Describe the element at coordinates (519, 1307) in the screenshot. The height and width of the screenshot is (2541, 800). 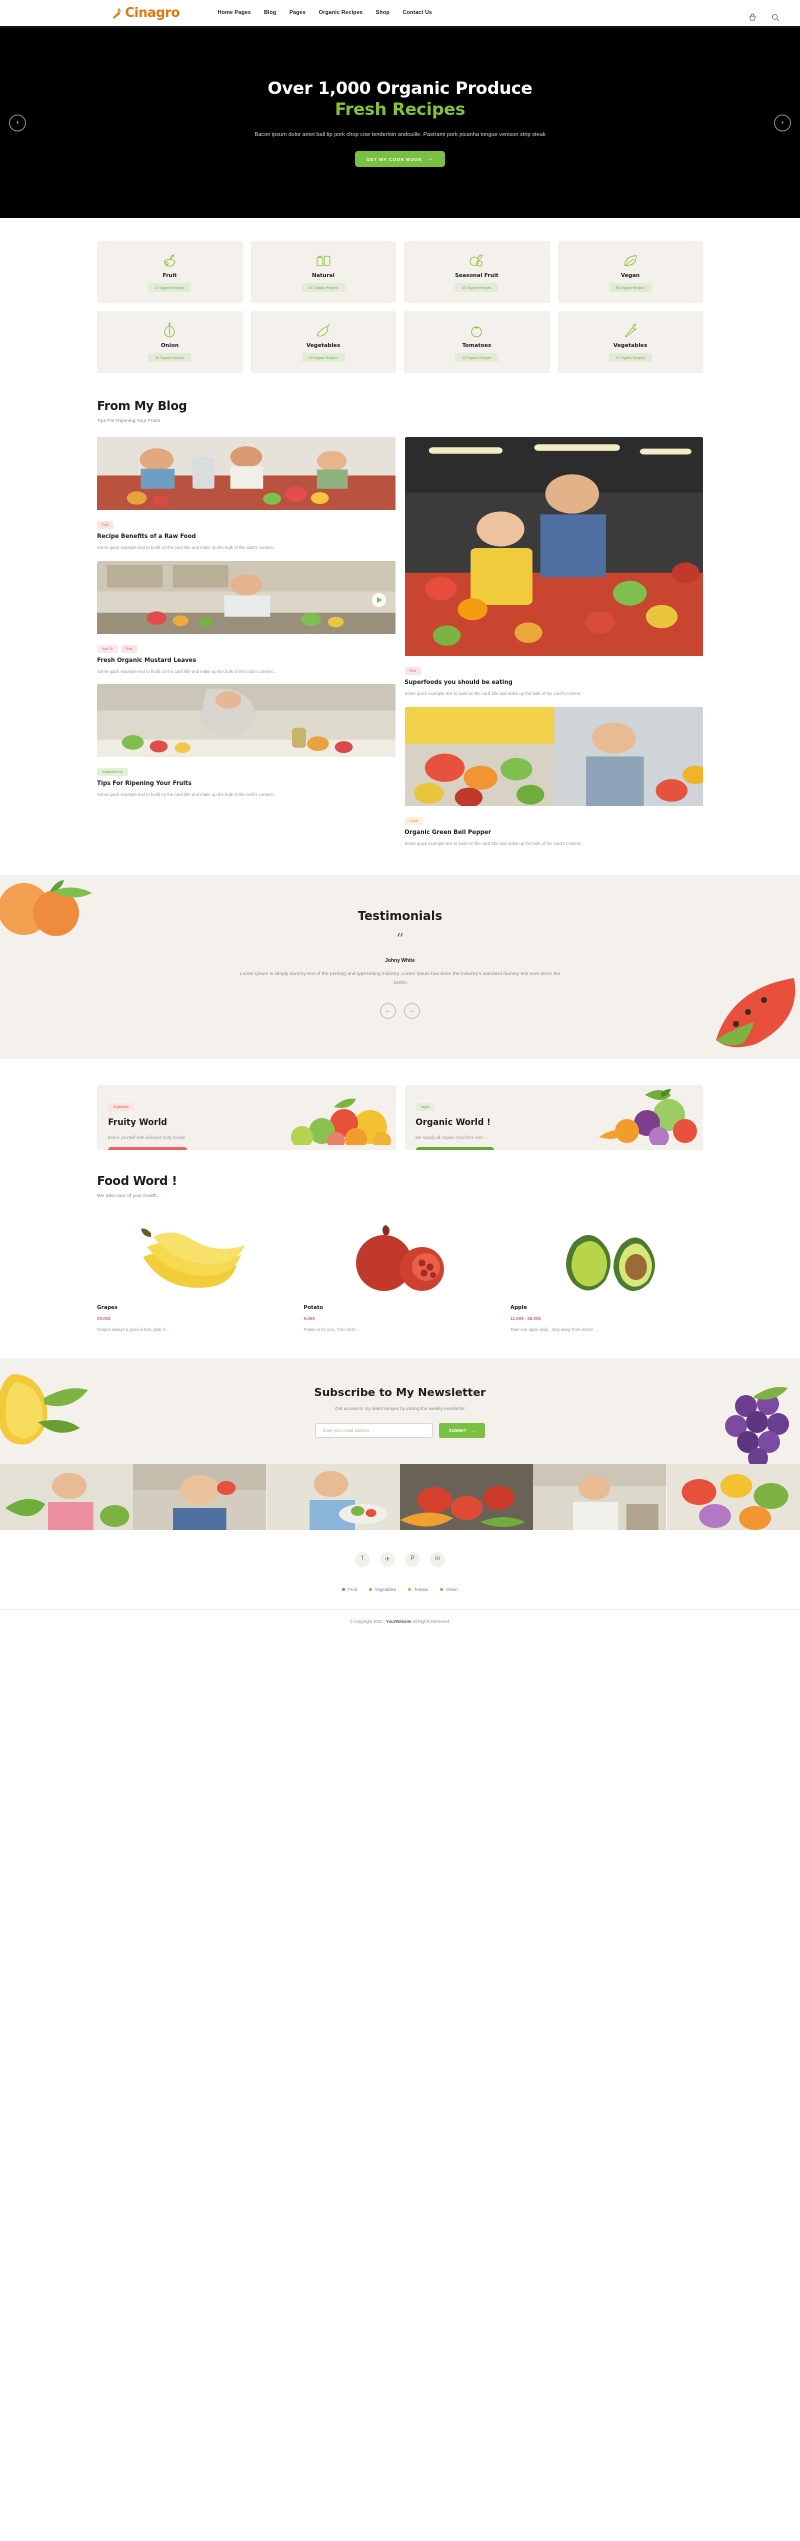
I see `food-name: Apple` at that location.